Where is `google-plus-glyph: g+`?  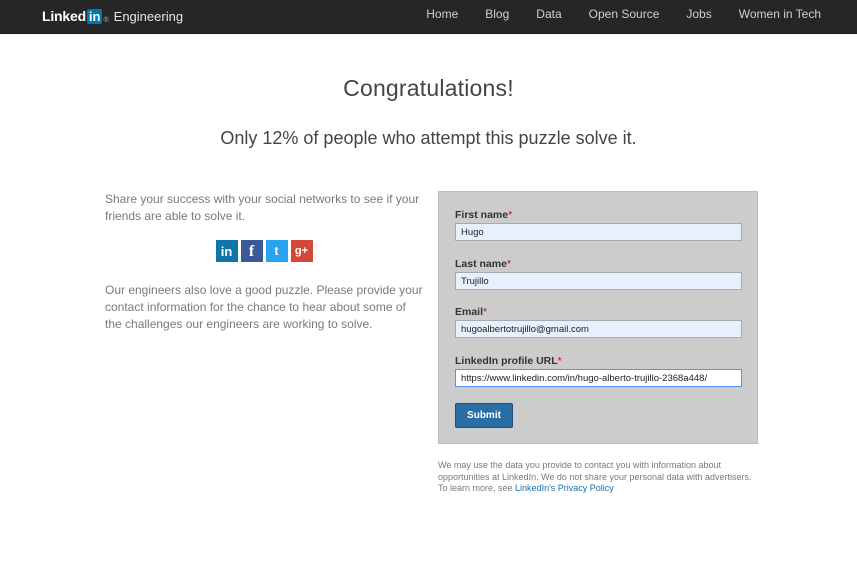
google-plus-glyph: g+ is located at coordinates (301, 250).